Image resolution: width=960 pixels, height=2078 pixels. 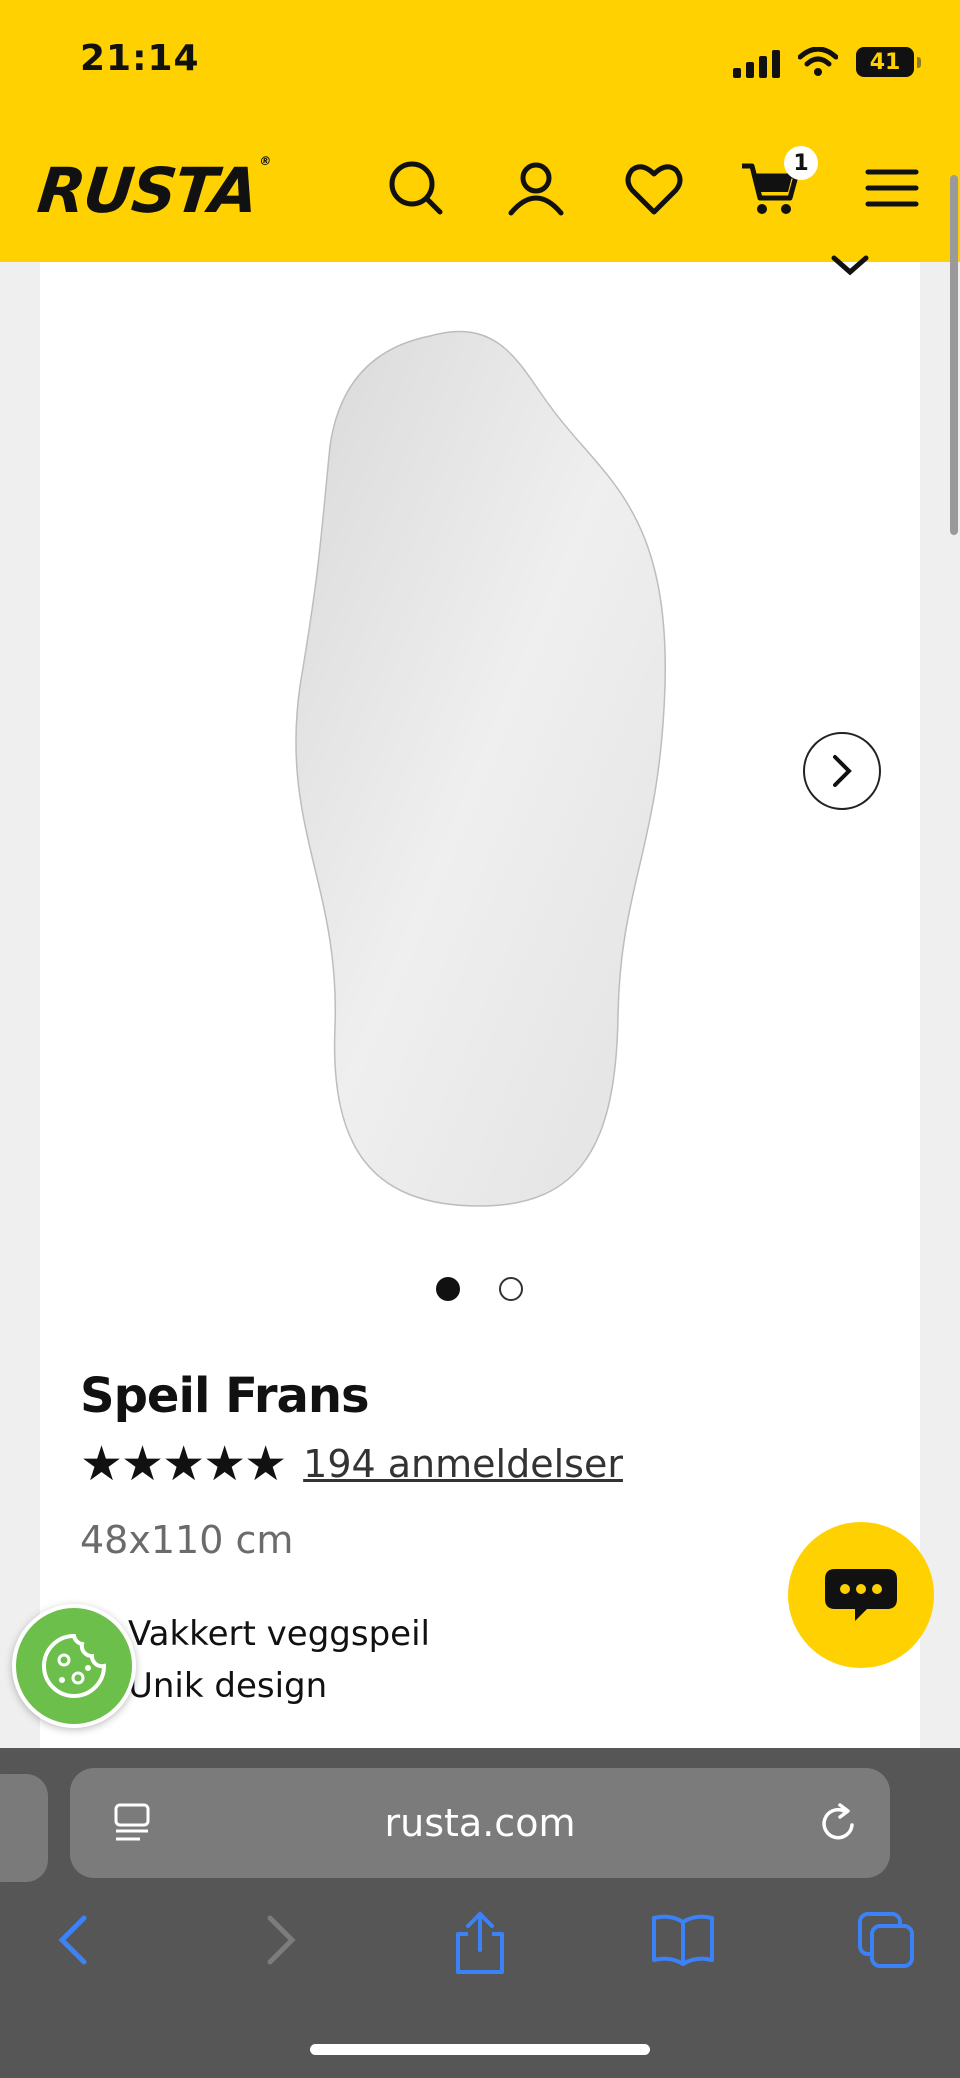 I want to click on account-icon, so click(x=536, y=188).